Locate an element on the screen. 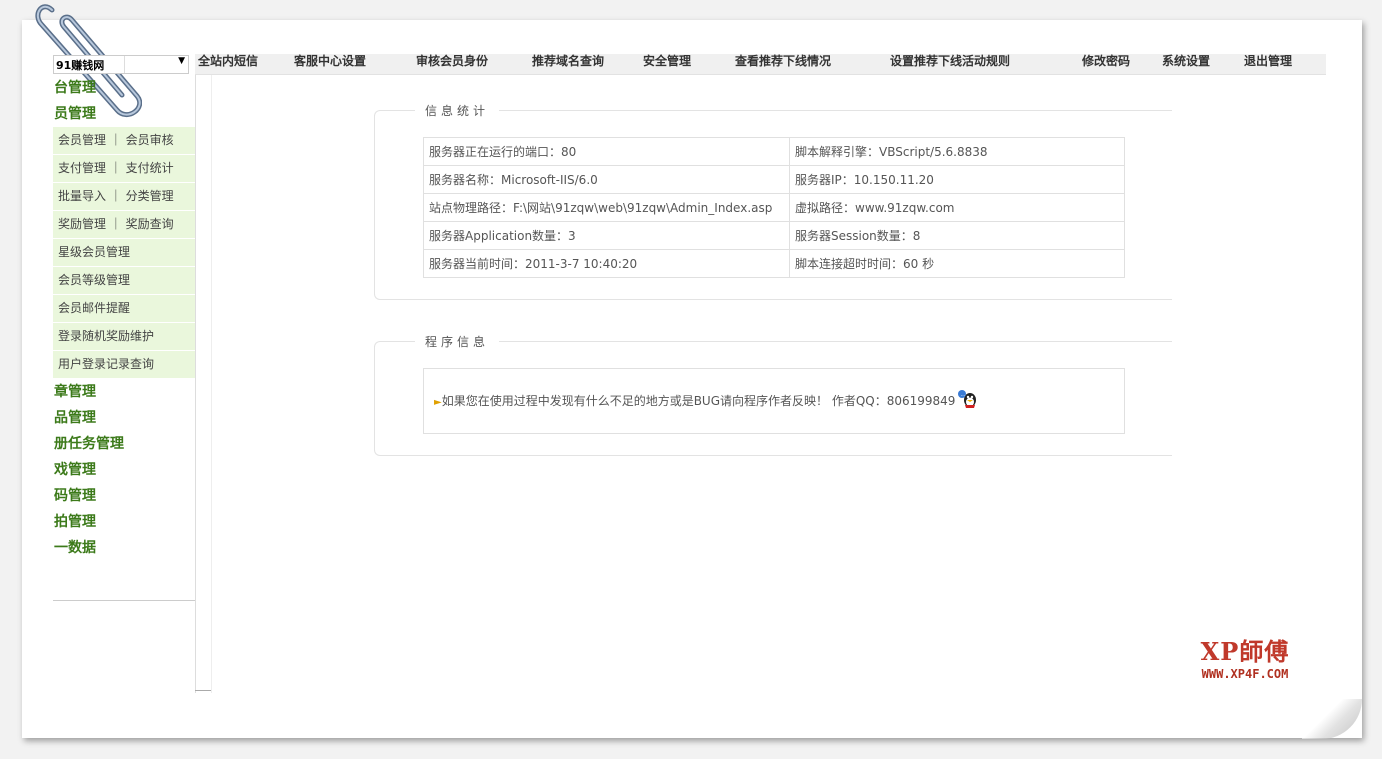  table-cell: 服务器Application数量：3 is located at coordinates (606, 235).